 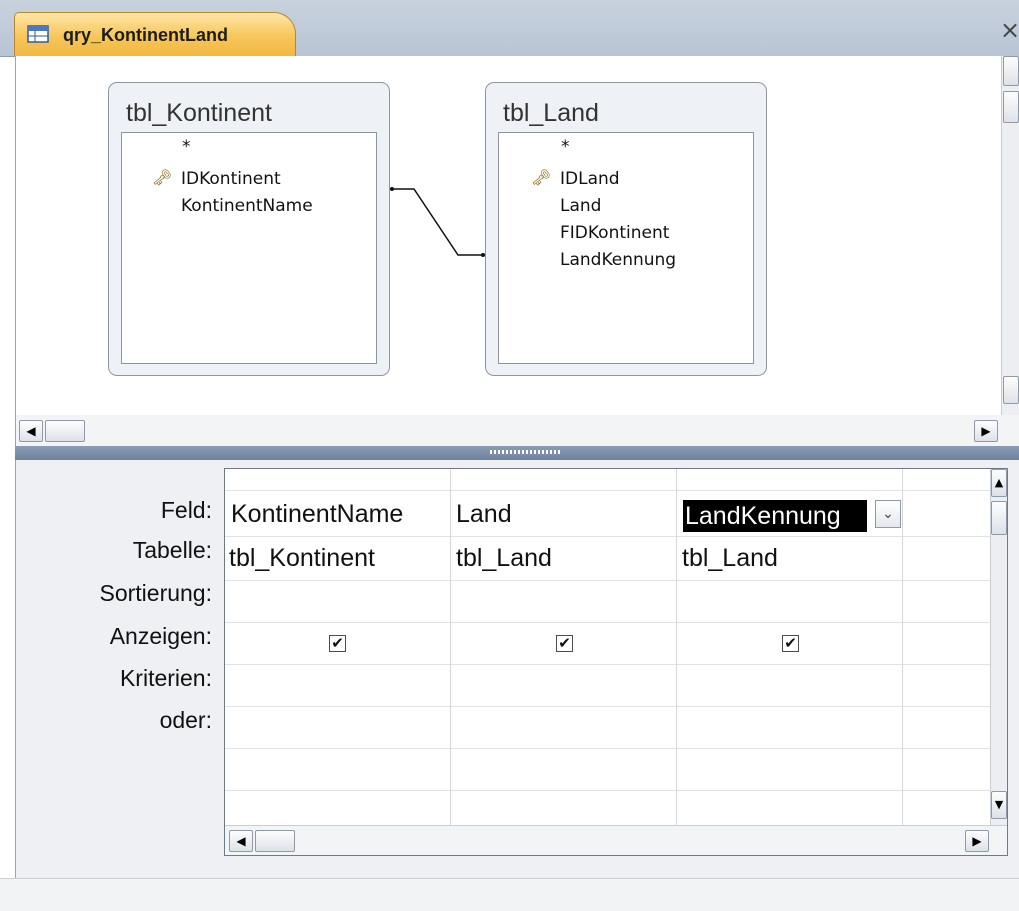 I want to click on field-item: Land, so click(x=580, y=206).